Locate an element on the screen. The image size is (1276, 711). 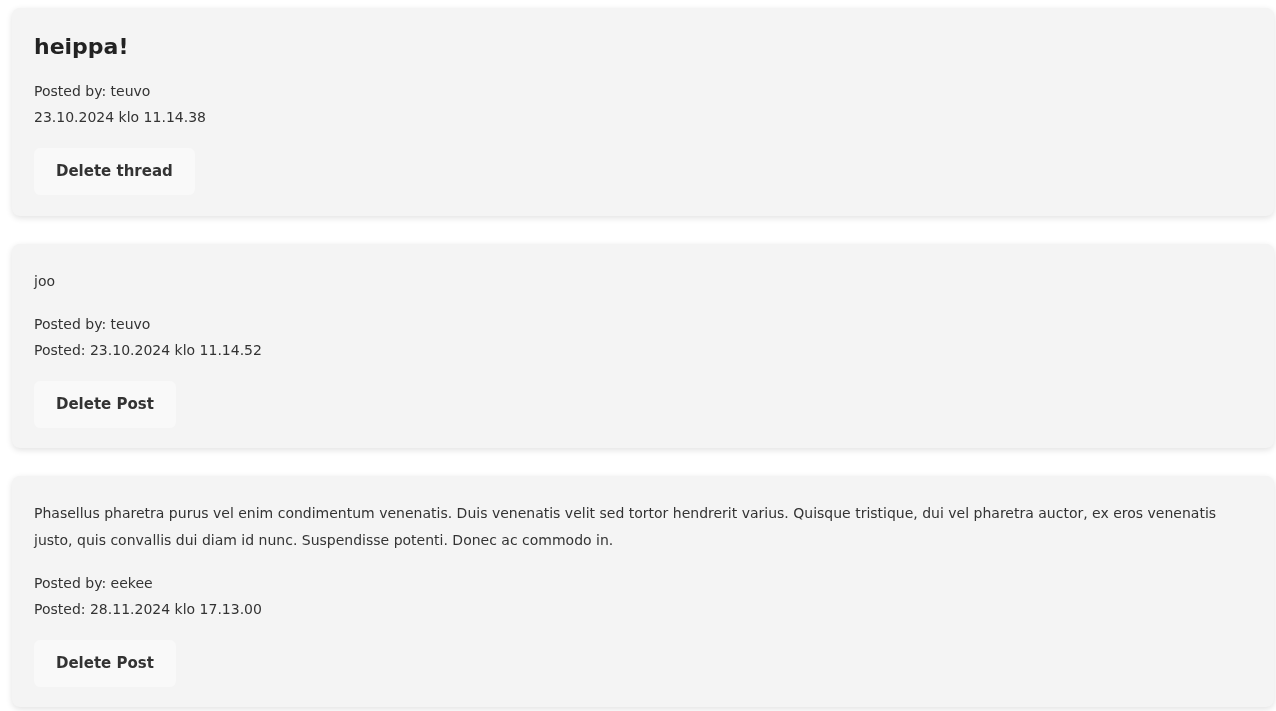
thread-author: Posted by: teuvo is located at coordinates (93, 91).